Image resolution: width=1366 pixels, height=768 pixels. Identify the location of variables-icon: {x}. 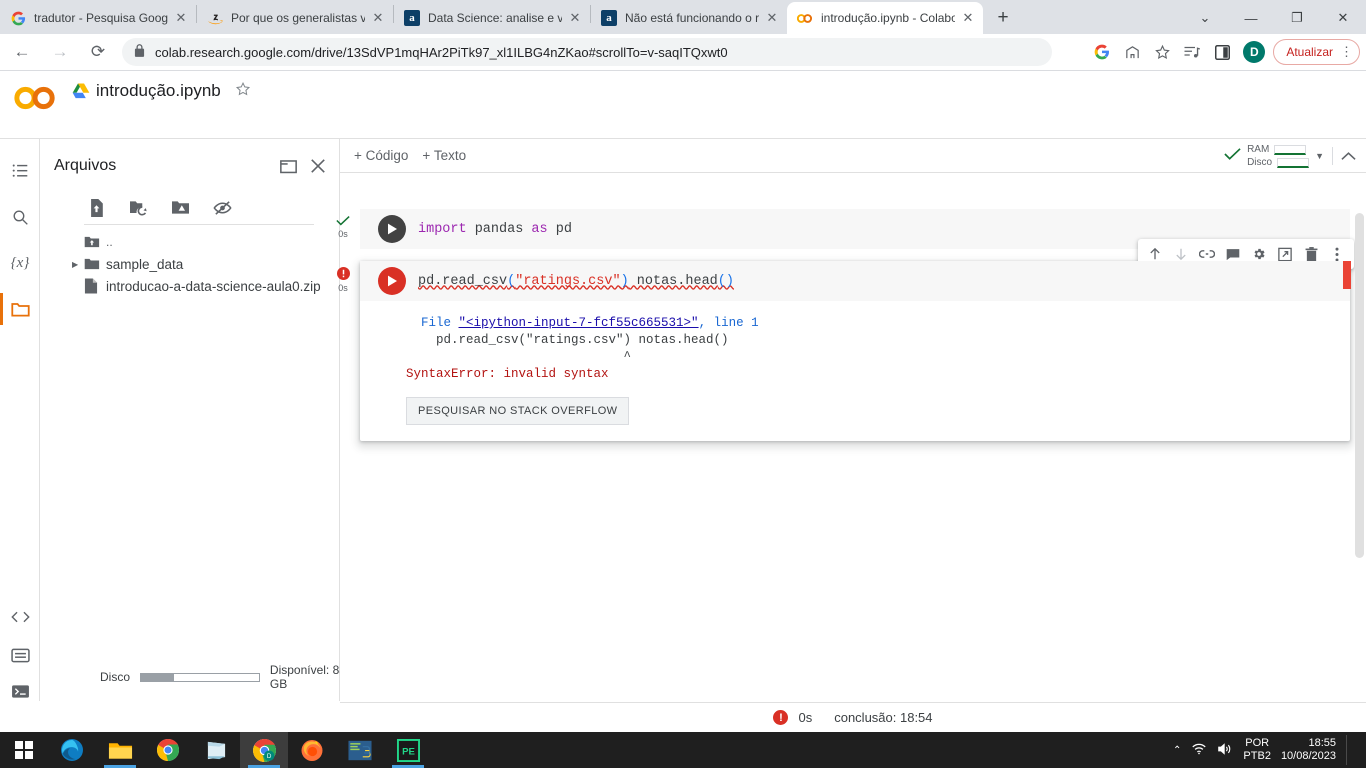
(20, 263).